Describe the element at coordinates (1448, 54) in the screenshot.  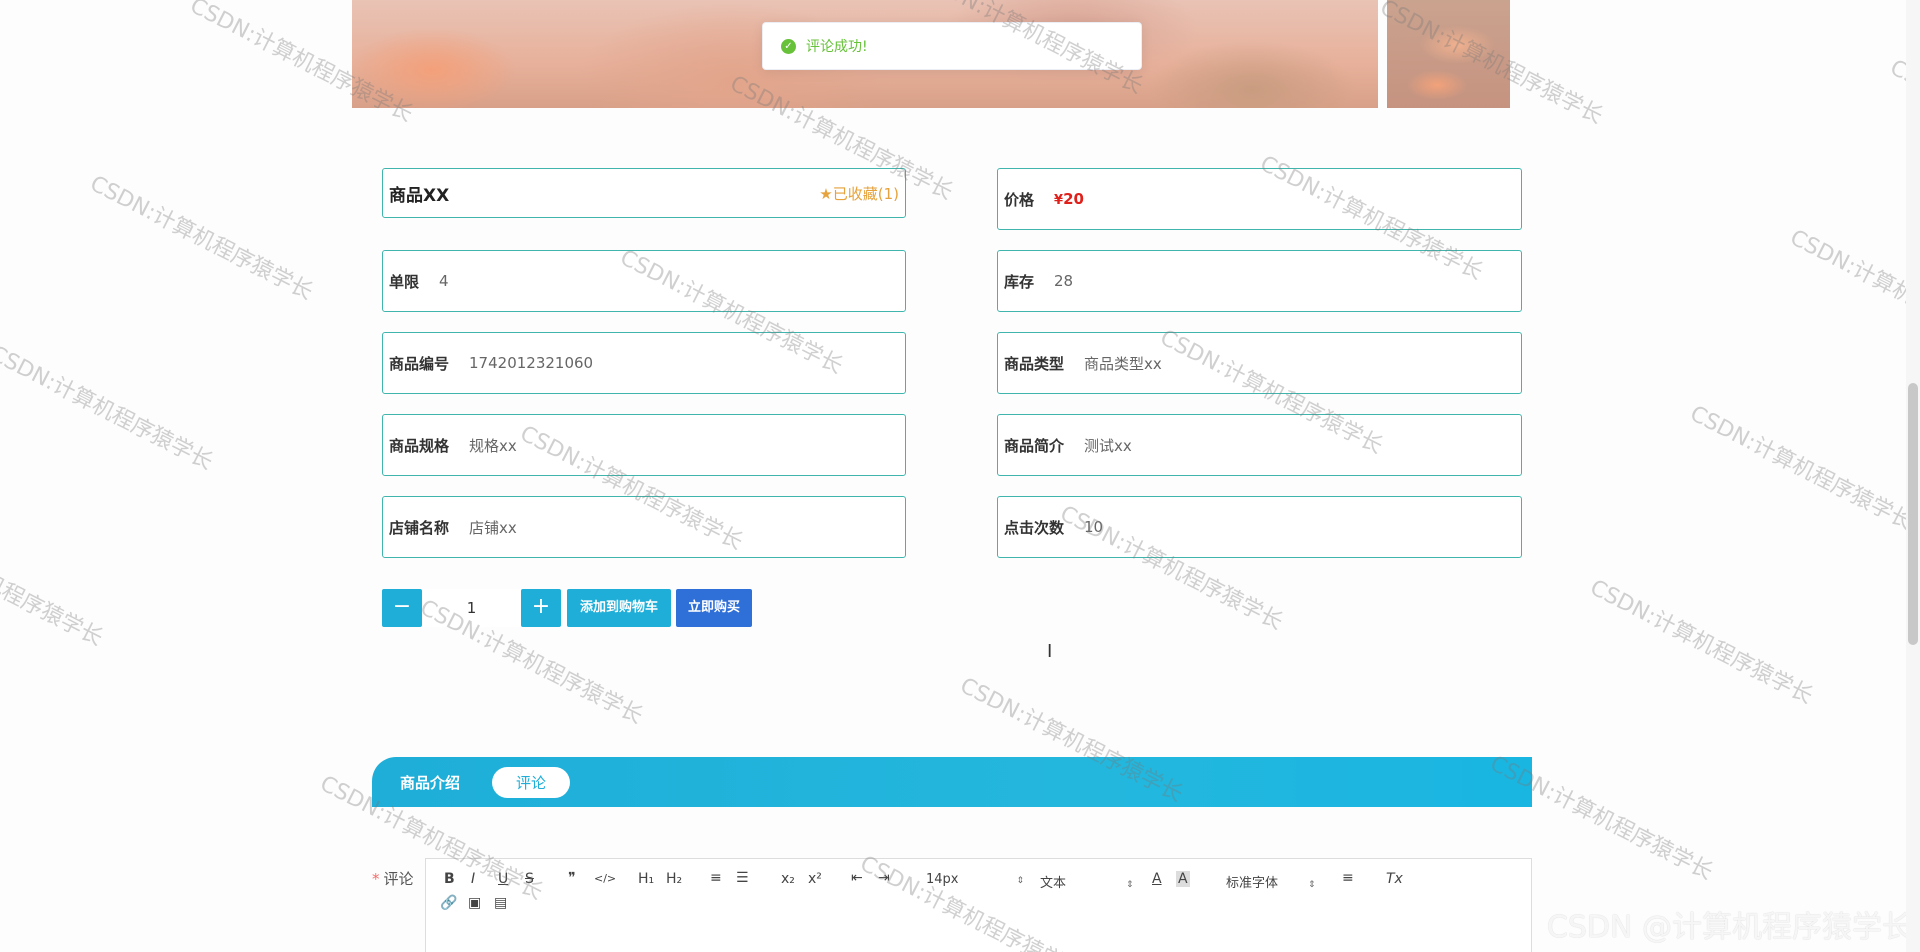
I see `product-thumbnail-image` at that location.